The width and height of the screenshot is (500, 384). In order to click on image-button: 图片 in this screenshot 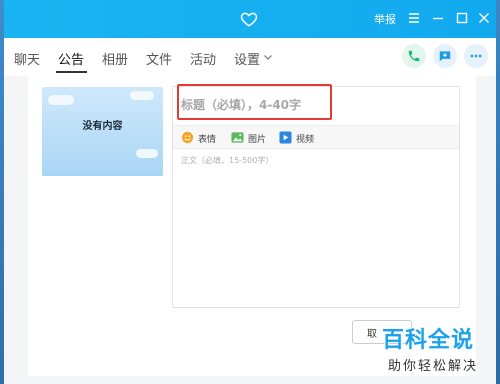, I will do `click(253, 138)`.